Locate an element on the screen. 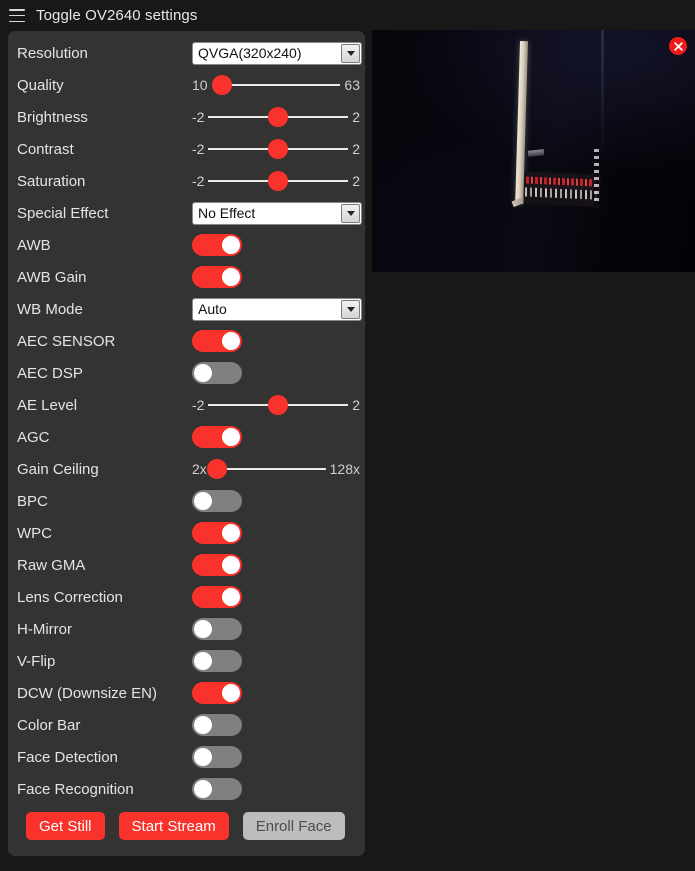 The height and width of the screenshot is (871, 695). slider-line is located at coordinates (268, 469).